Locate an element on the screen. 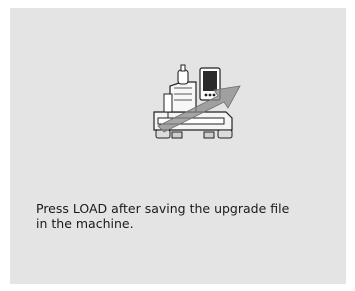  instruction-line-2: in the machine. is located at coordinates (85, 223).